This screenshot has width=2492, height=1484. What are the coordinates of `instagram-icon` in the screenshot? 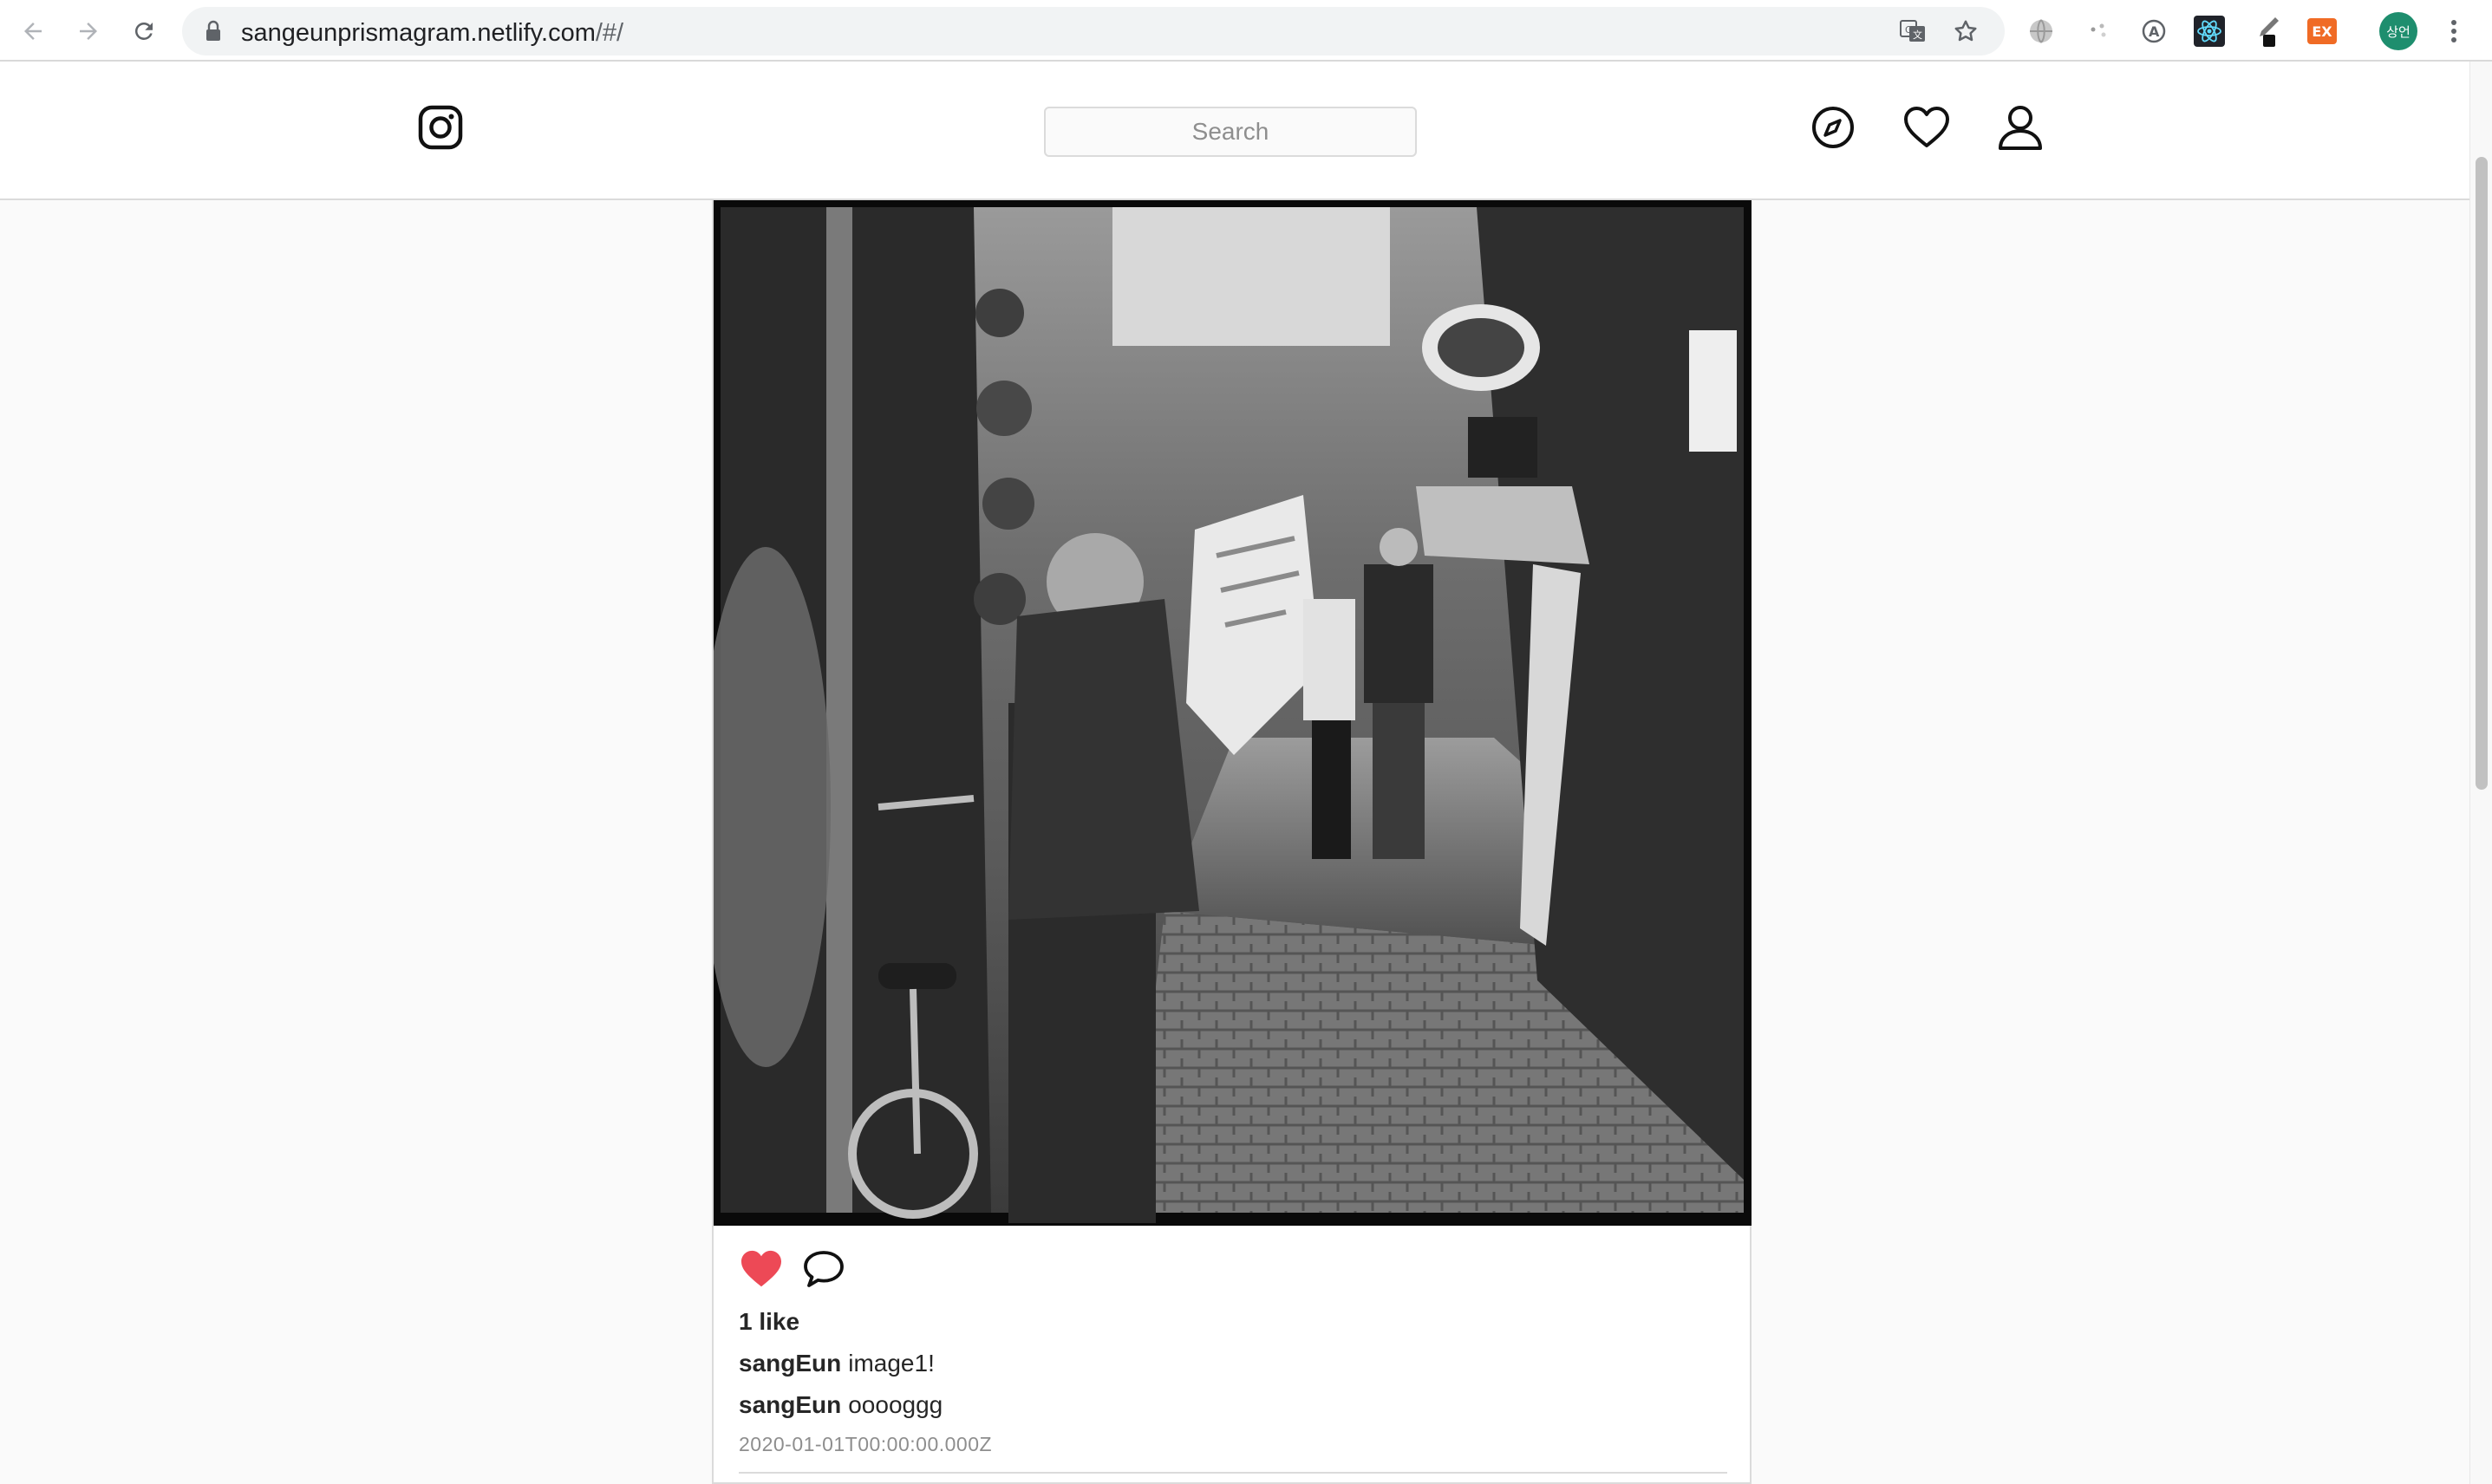 It's located at (440, 127).